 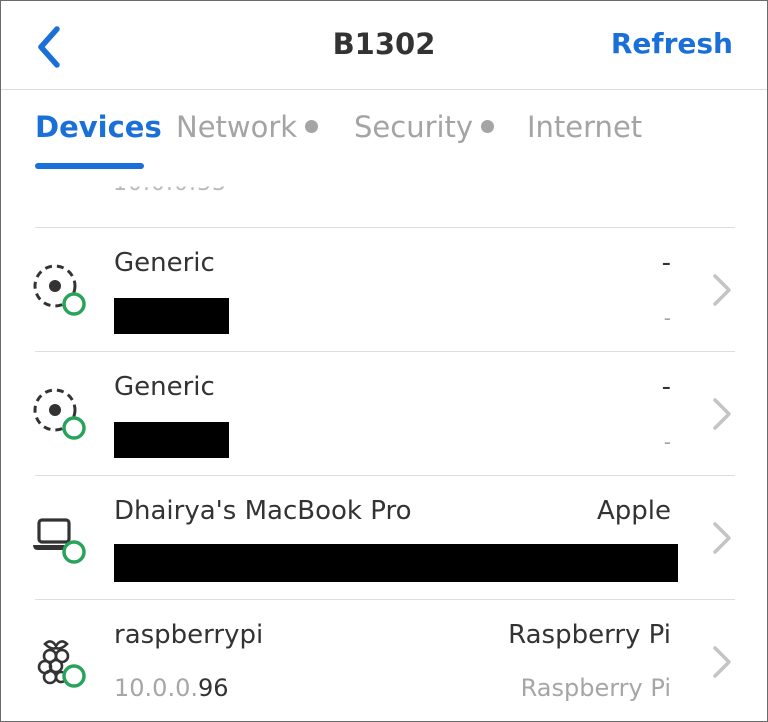 What do you see at coordinates (633, 511) in the screenshot?
I see `device-vendor: Apple` at bounding box center [633, 511].